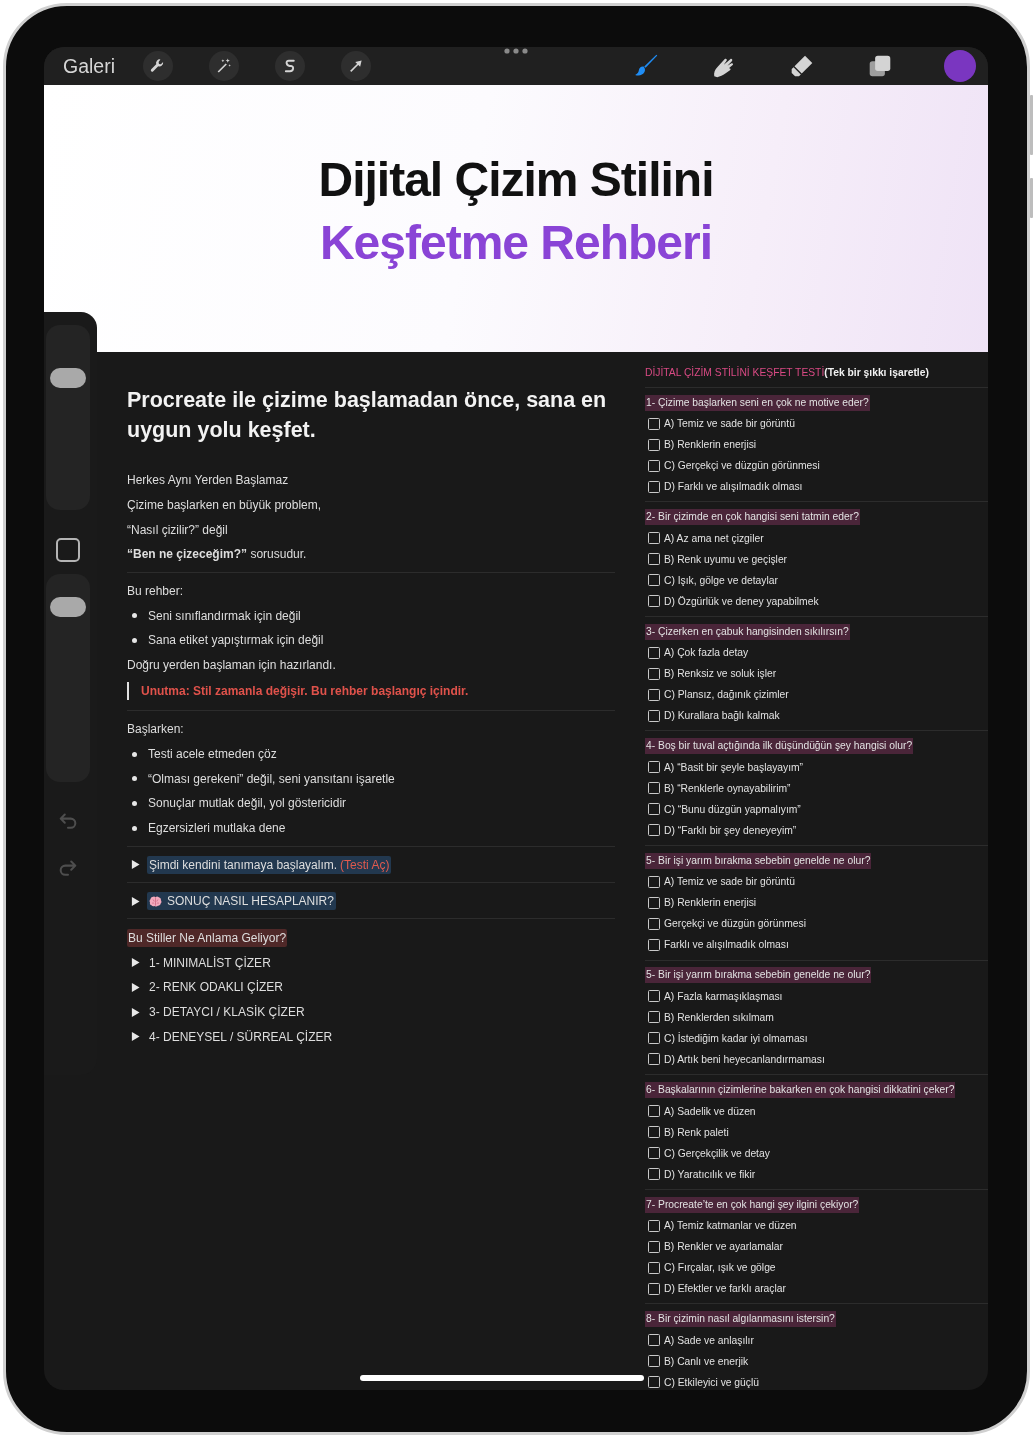 This screenshot has width=1033, height=1438. What do you see at coordinates (802, 66) in the screenshot?
I see `eraser-icon` at bounding box center [802, 66].